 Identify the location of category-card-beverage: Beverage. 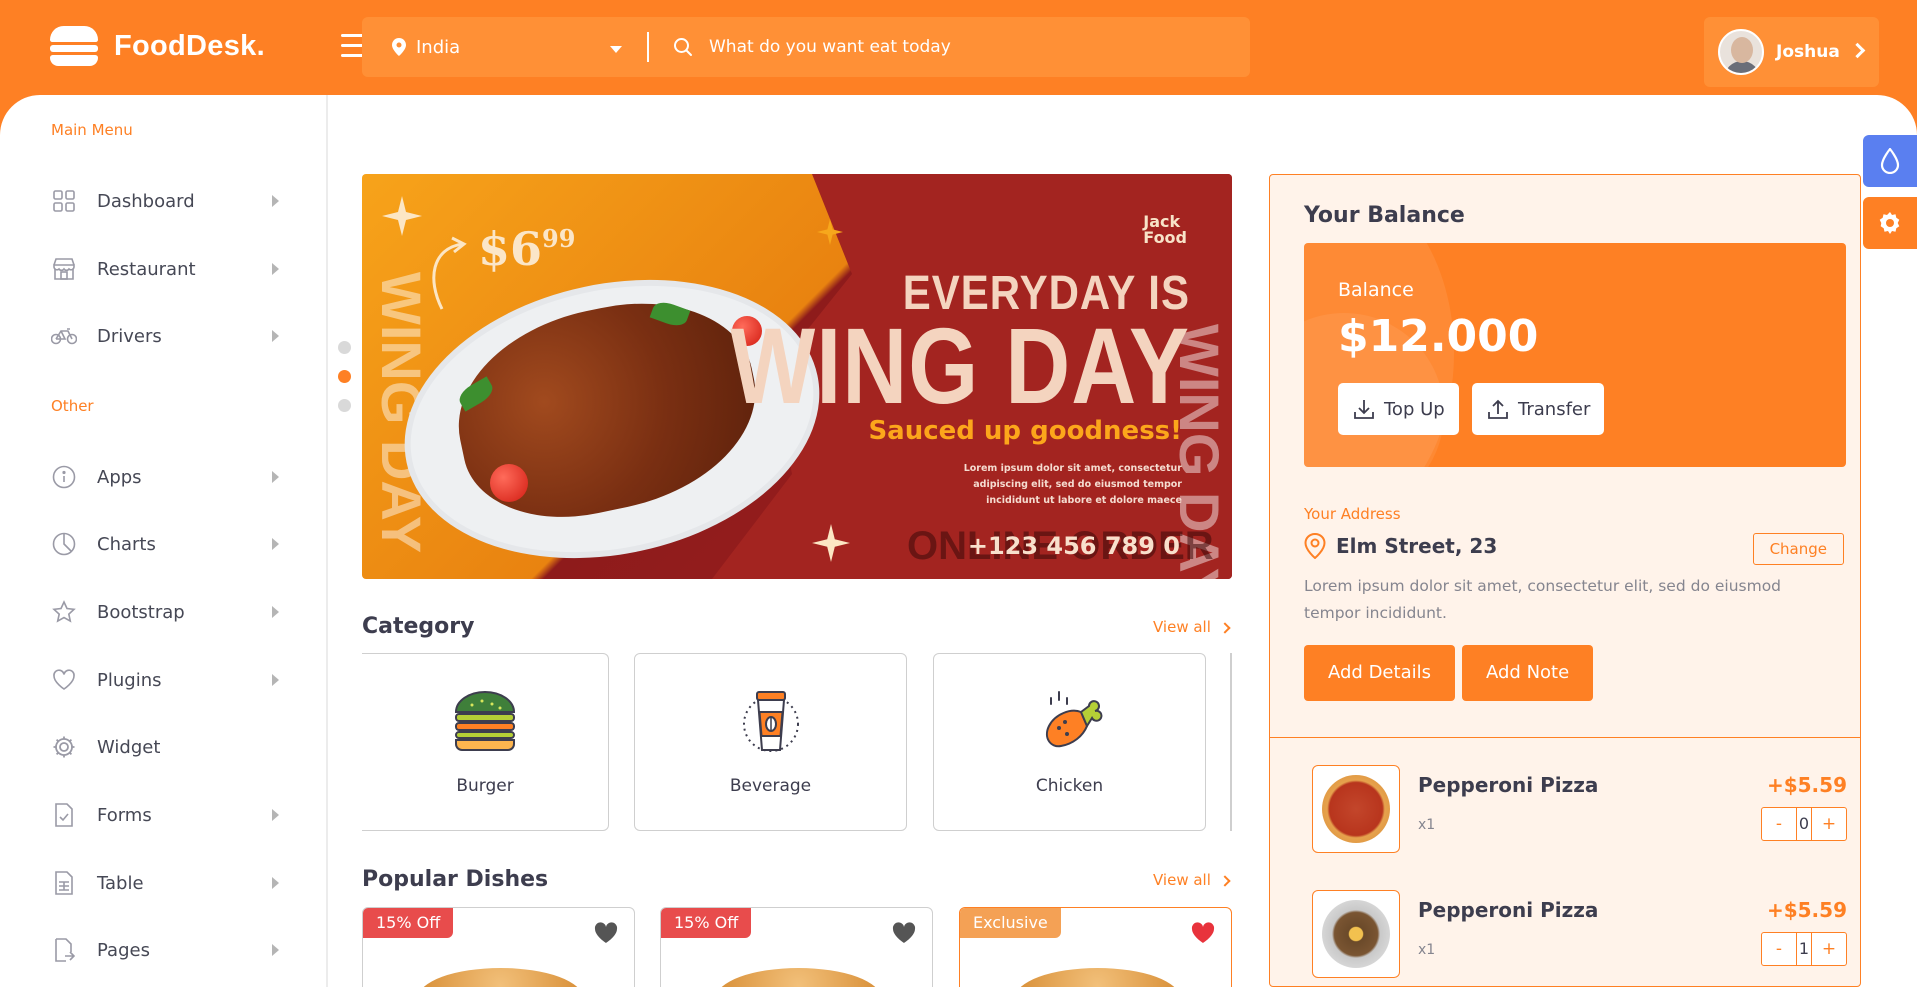
(770, 742).